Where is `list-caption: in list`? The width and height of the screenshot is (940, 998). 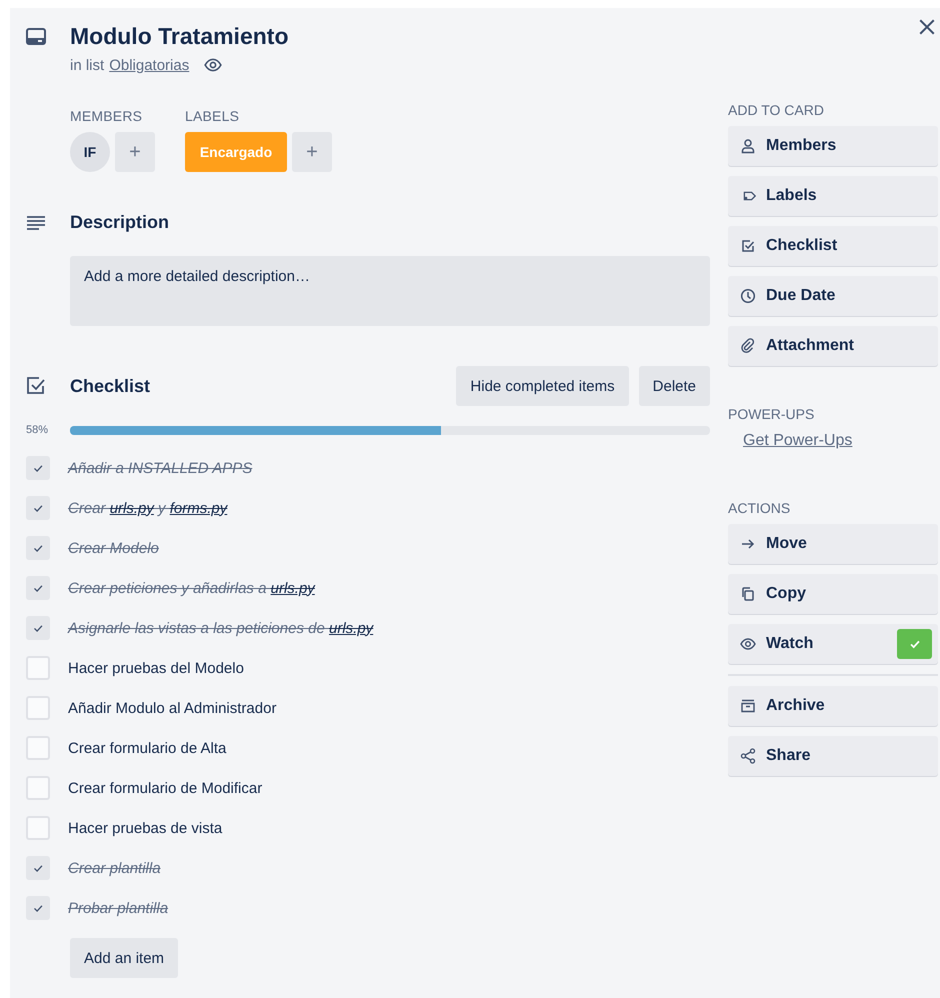 list-caption: in list is located at coordinates (87, 65).